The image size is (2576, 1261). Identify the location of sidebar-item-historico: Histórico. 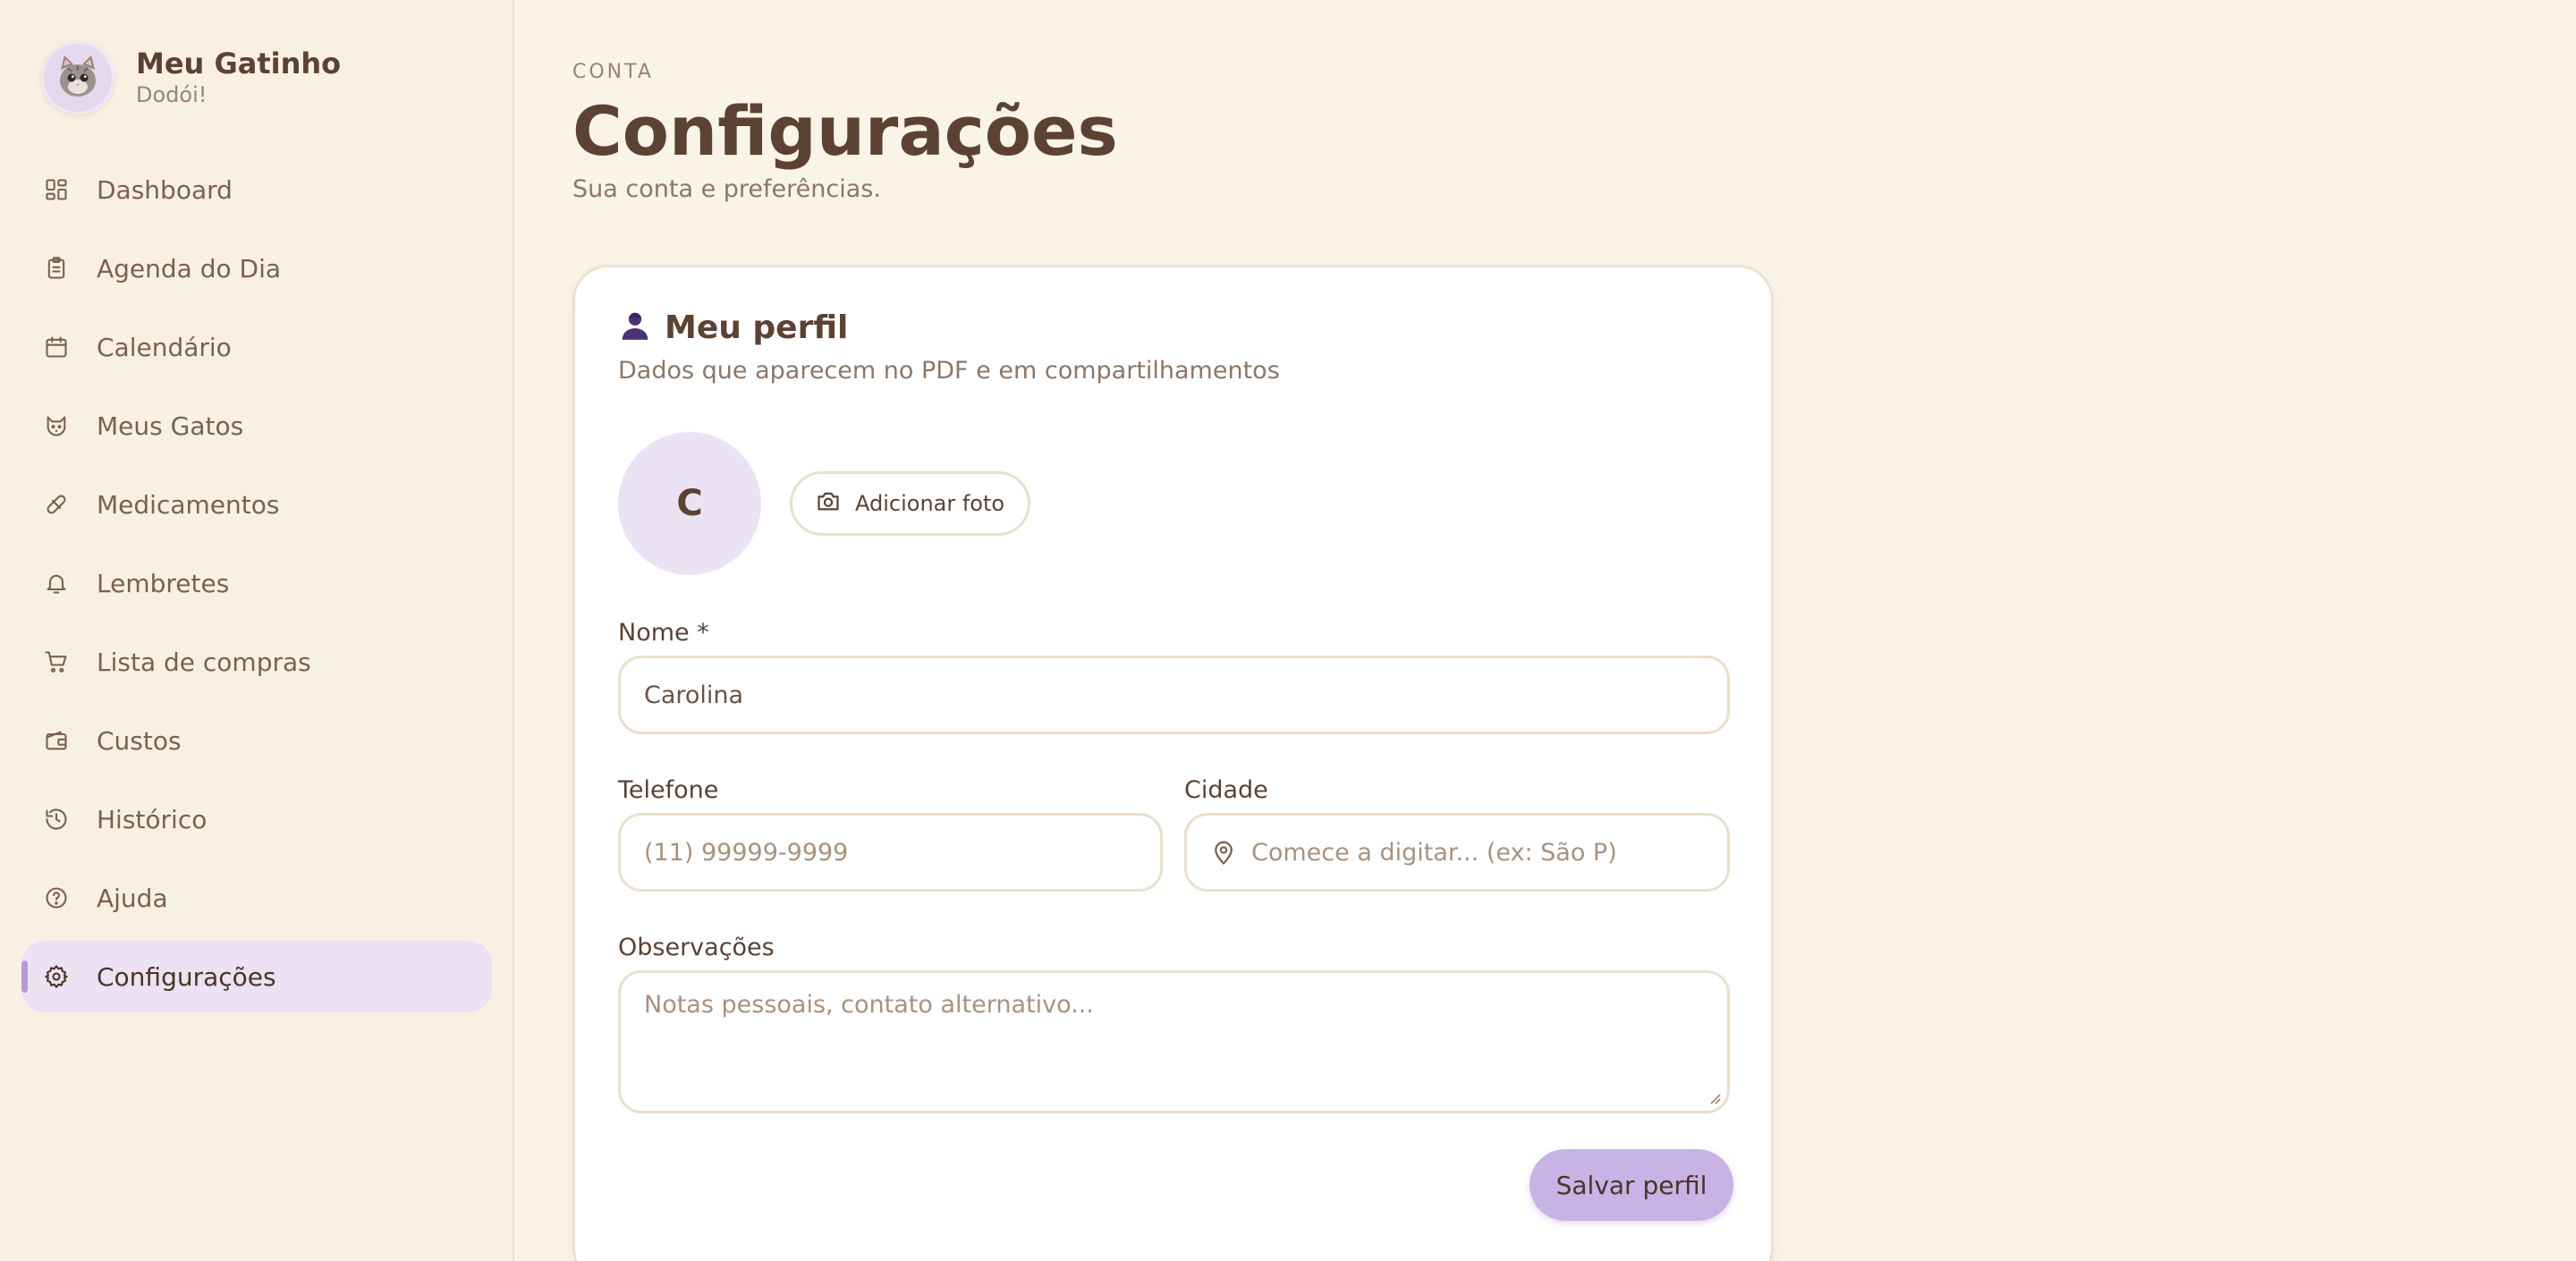
(256, 819).